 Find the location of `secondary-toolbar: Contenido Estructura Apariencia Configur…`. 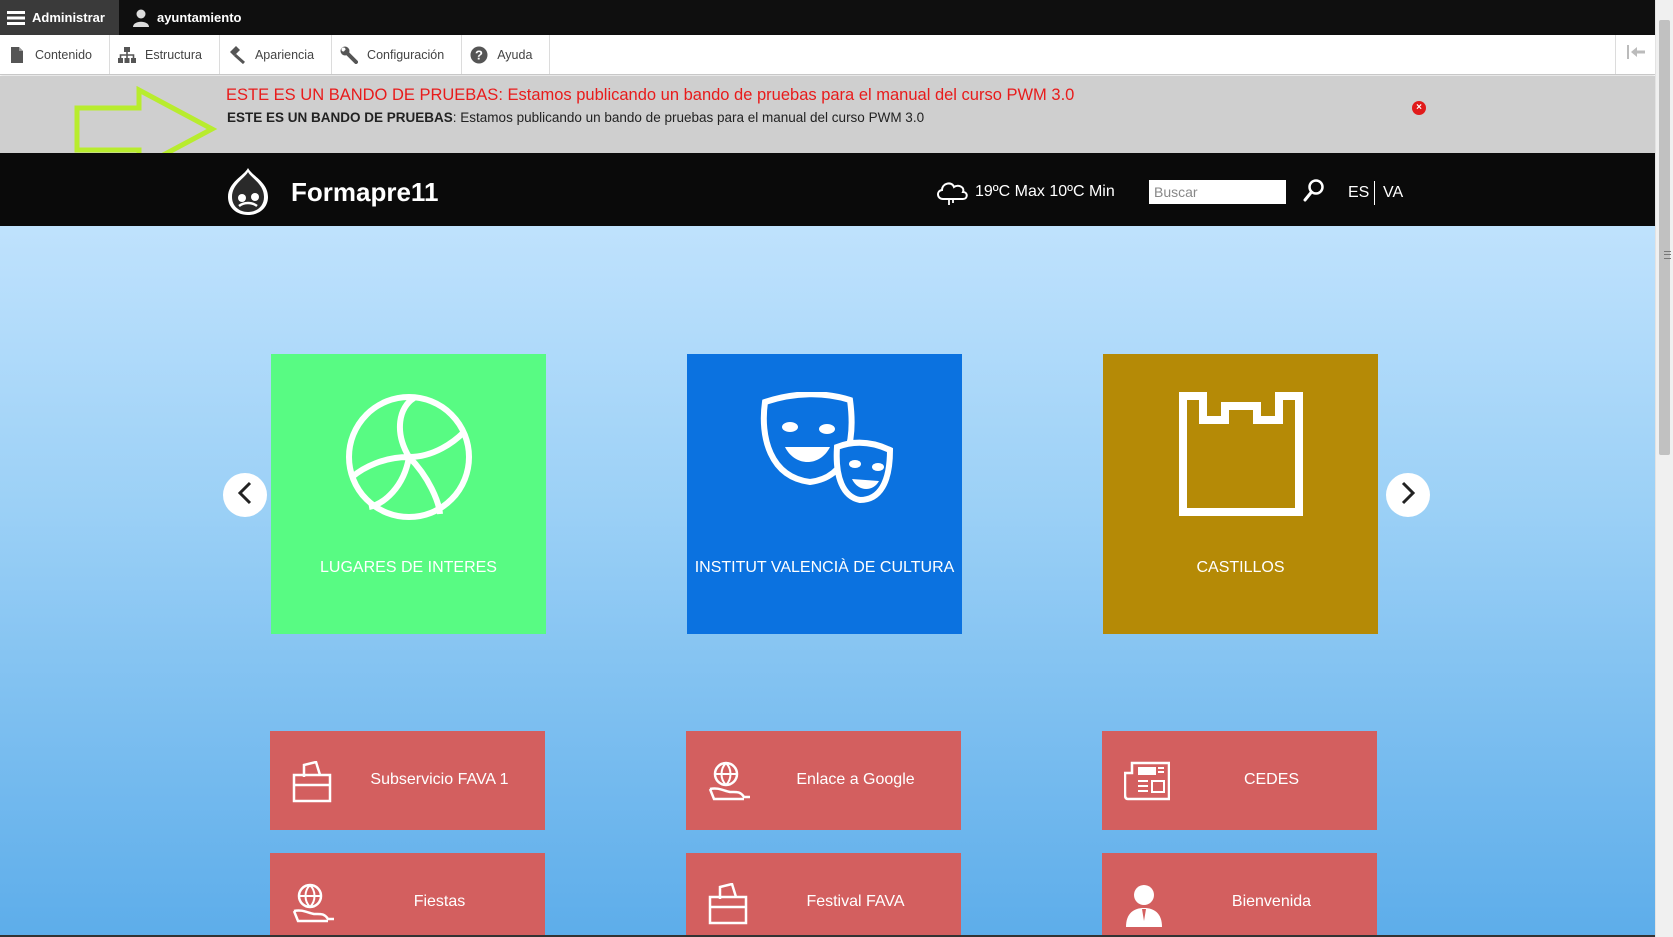

secondary-toolbar: Contenido Estructura Apariencia Configur… is located at coordinates (827, 55).